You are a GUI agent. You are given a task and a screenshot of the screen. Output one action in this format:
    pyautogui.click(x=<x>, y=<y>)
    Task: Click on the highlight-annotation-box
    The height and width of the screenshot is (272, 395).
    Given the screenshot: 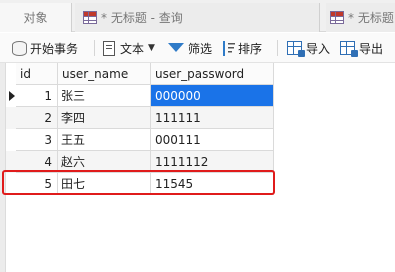 What is the action you would take?
    pyautogui.click(x=138, y=182)
    